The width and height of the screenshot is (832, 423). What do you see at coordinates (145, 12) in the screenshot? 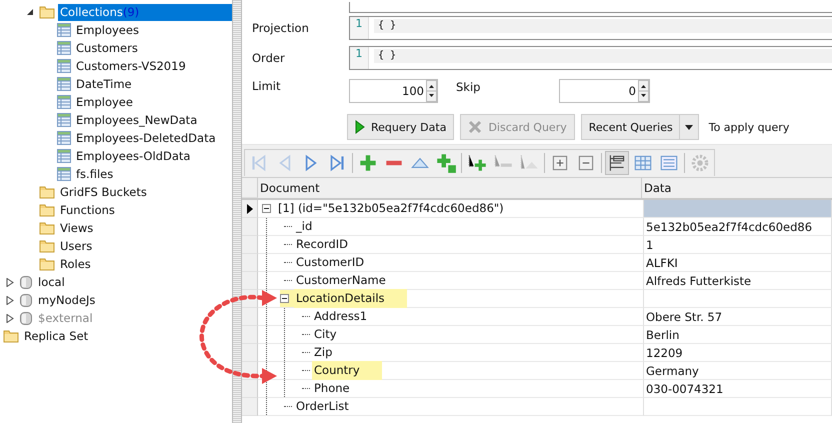
I see `tree-item: Collections(9)` at bounding box center [145, 12].